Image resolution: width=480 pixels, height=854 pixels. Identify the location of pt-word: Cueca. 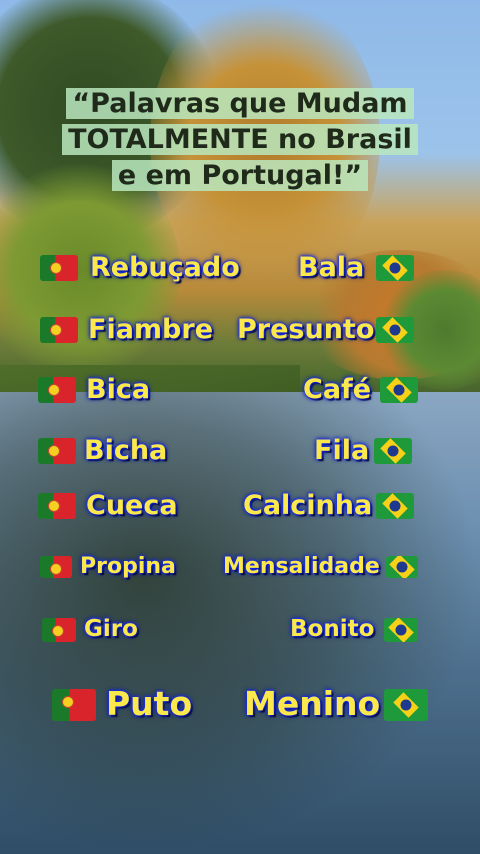
(132, 505).